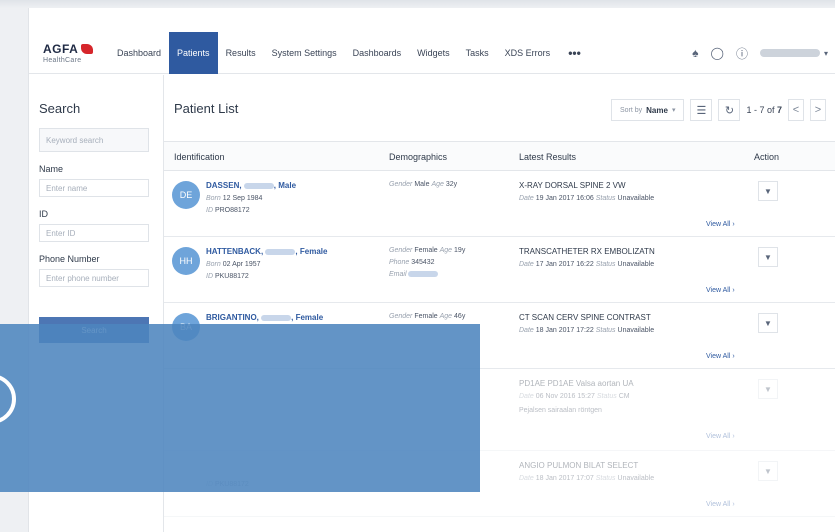 This screenshot has height=532, width=835. I want to click on nav-more-button: •••, so click(574, 53).